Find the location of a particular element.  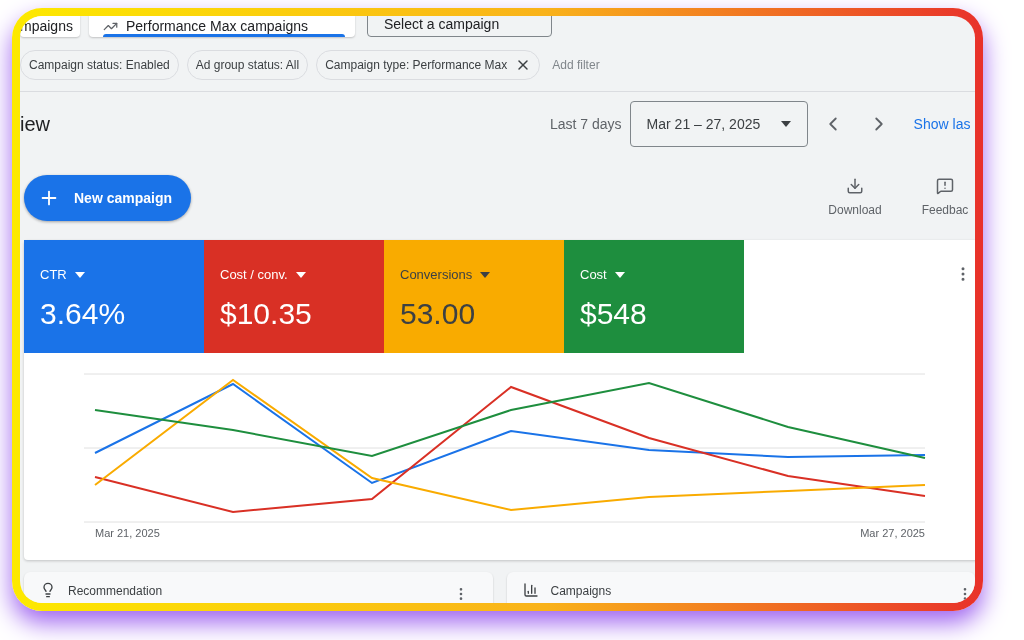

new-campaign-button: New campaign is located at coordinates (107, 198).